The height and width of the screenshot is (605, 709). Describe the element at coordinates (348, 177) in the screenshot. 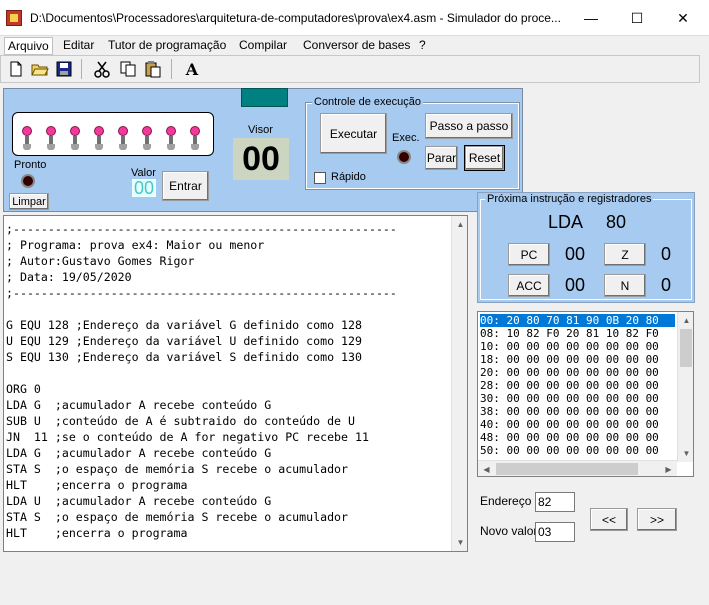

I see `rapido-label: Rápido` at that location.